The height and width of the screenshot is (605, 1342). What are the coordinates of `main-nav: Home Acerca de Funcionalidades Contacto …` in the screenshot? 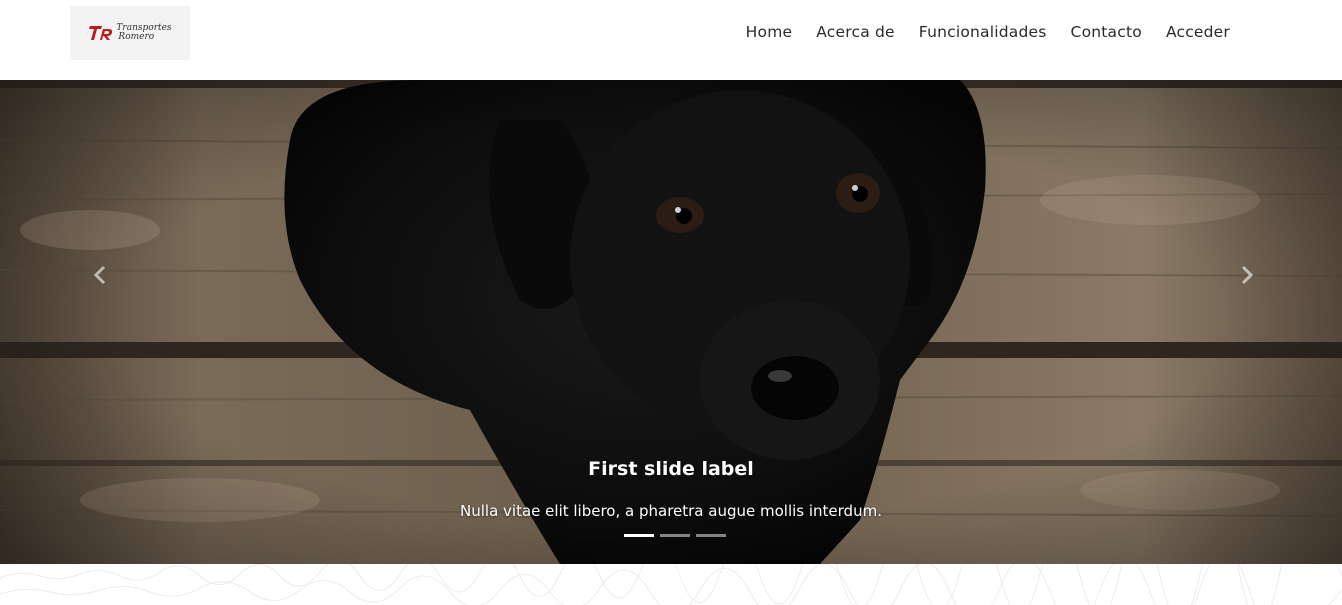 It's located at (988, 32).